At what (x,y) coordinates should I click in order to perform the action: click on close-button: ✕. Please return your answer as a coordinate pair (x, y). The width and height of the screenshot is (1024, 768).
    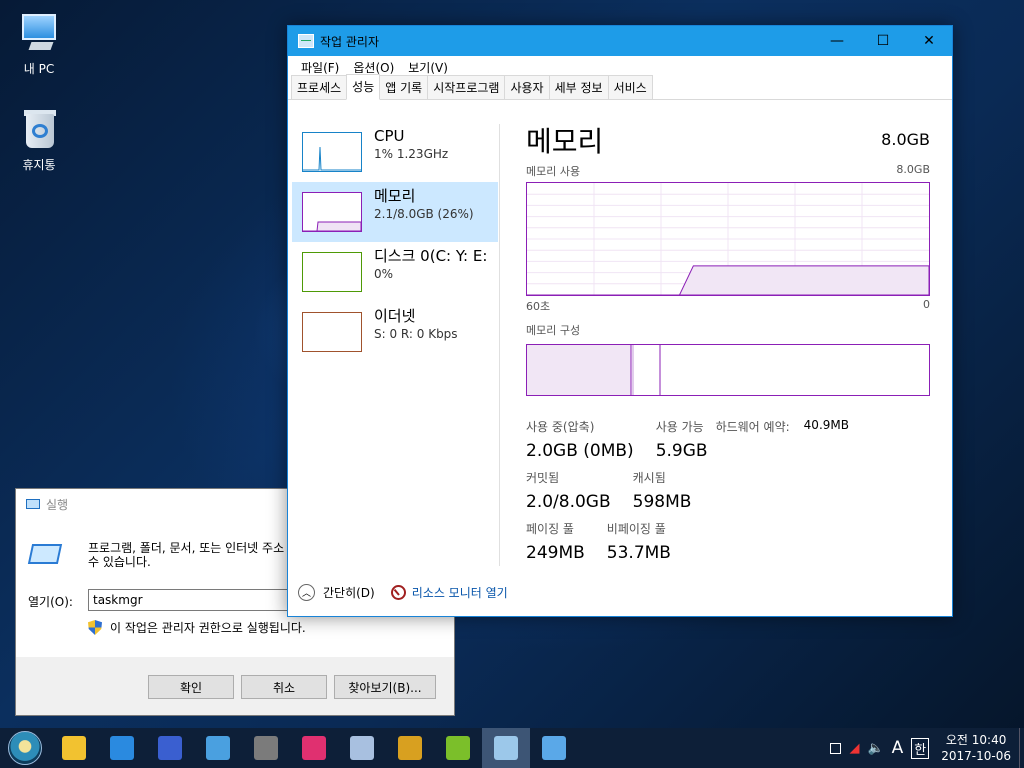
    Looking at the image, I should click on (929, 41).